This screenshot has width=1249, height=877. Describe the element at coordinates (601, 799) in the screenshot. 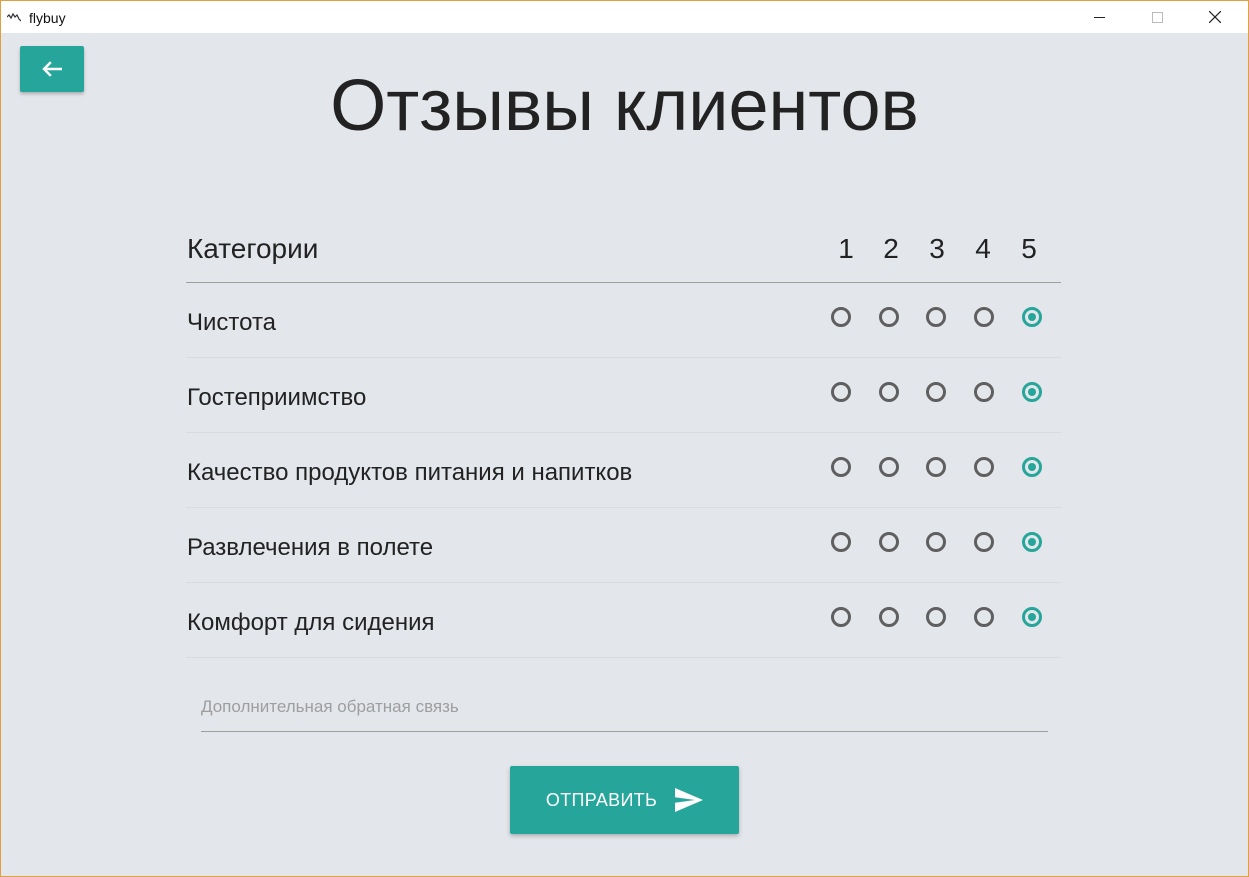

I see `submit-label: ОТПРАВИТЬ` at that location.